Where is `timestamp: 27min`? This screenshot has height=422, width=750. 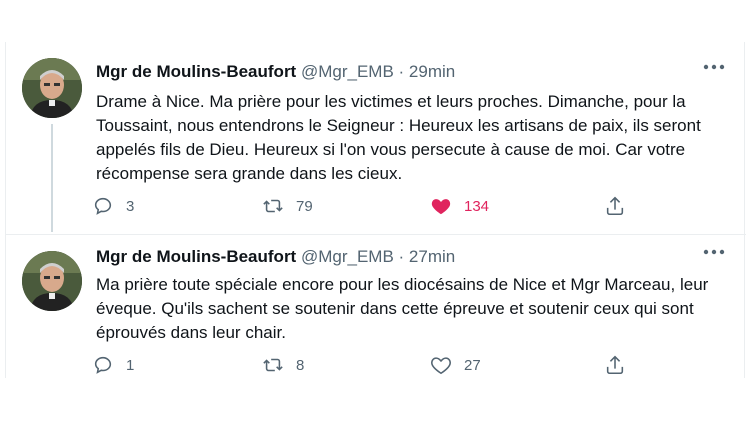
timestamp: 27min is located at coordinates (432, 256).